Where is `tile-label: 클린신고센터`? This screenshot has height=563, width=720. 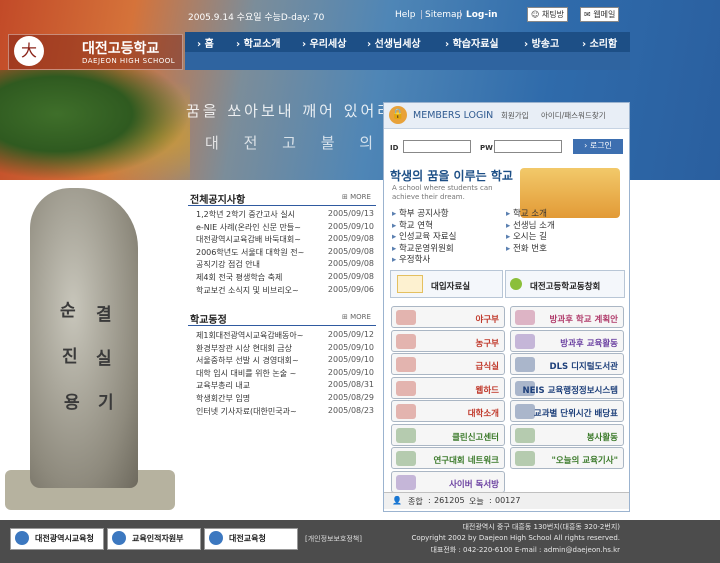 tile-label: 클린신고센터 is located at coordinates (475, 437).